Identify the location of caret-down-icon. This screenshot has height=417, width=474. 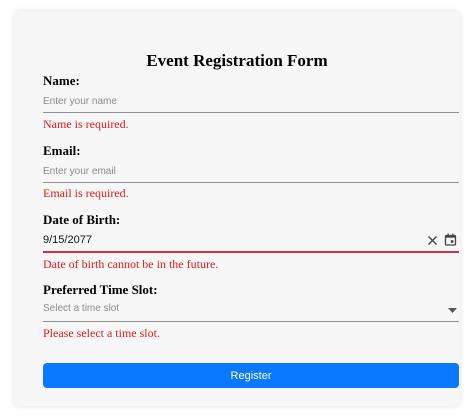
(452, 310).